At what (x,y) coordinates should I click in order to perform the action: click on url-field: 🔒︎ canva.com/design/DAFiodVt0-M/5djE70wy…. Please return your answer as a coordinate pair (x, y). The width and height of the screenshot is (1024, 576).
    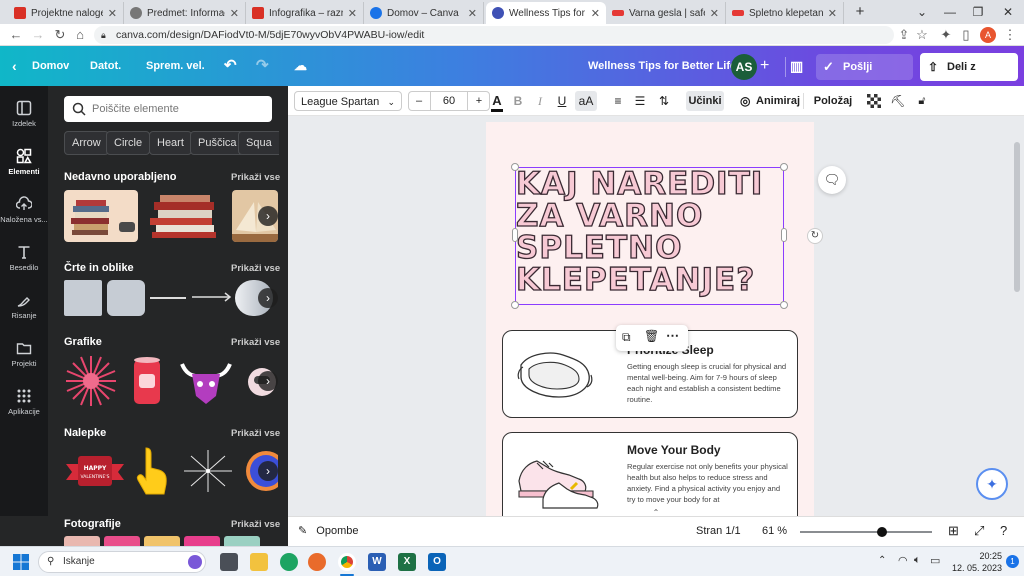
    Looking at the image, I should click on (494, 35).